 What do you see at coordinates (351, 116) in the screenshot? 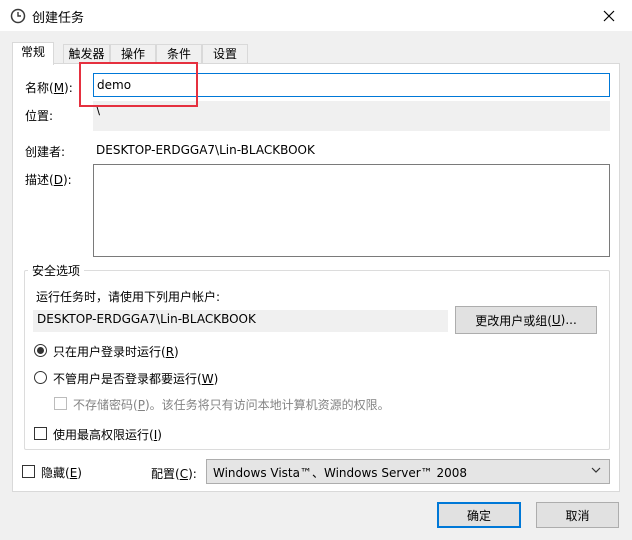
I see `location-value: \` at bounding box center [351, 116].